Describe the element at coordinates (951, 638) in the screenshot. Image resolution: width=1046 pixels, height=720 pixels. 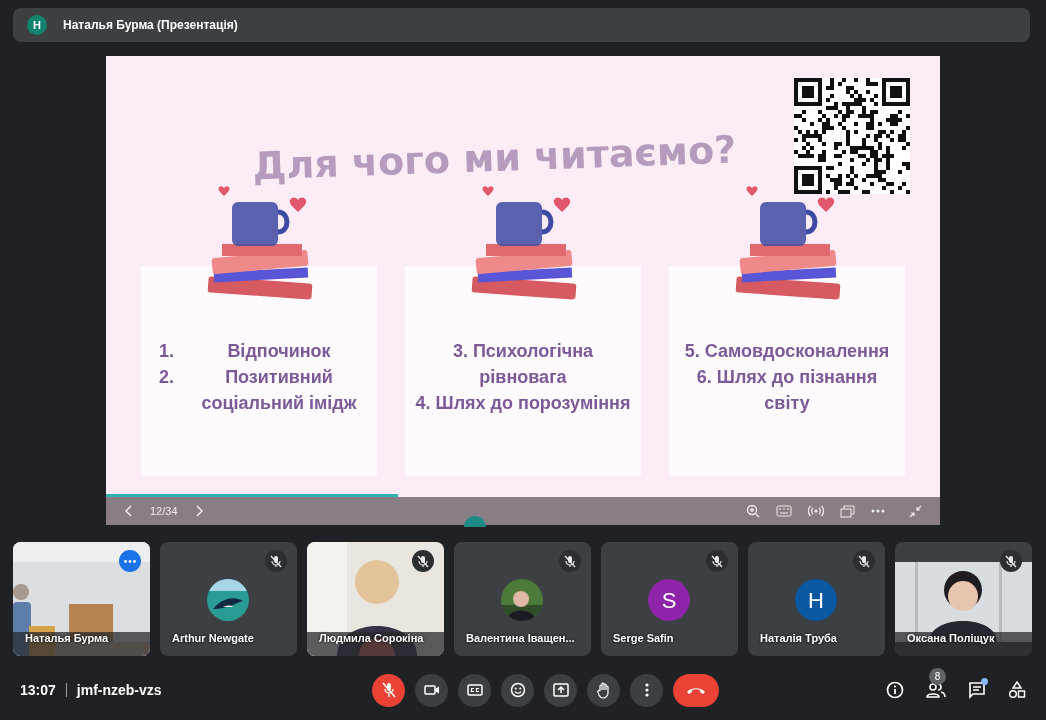
I see `participant-name: Оксана Поліщук` at that location.